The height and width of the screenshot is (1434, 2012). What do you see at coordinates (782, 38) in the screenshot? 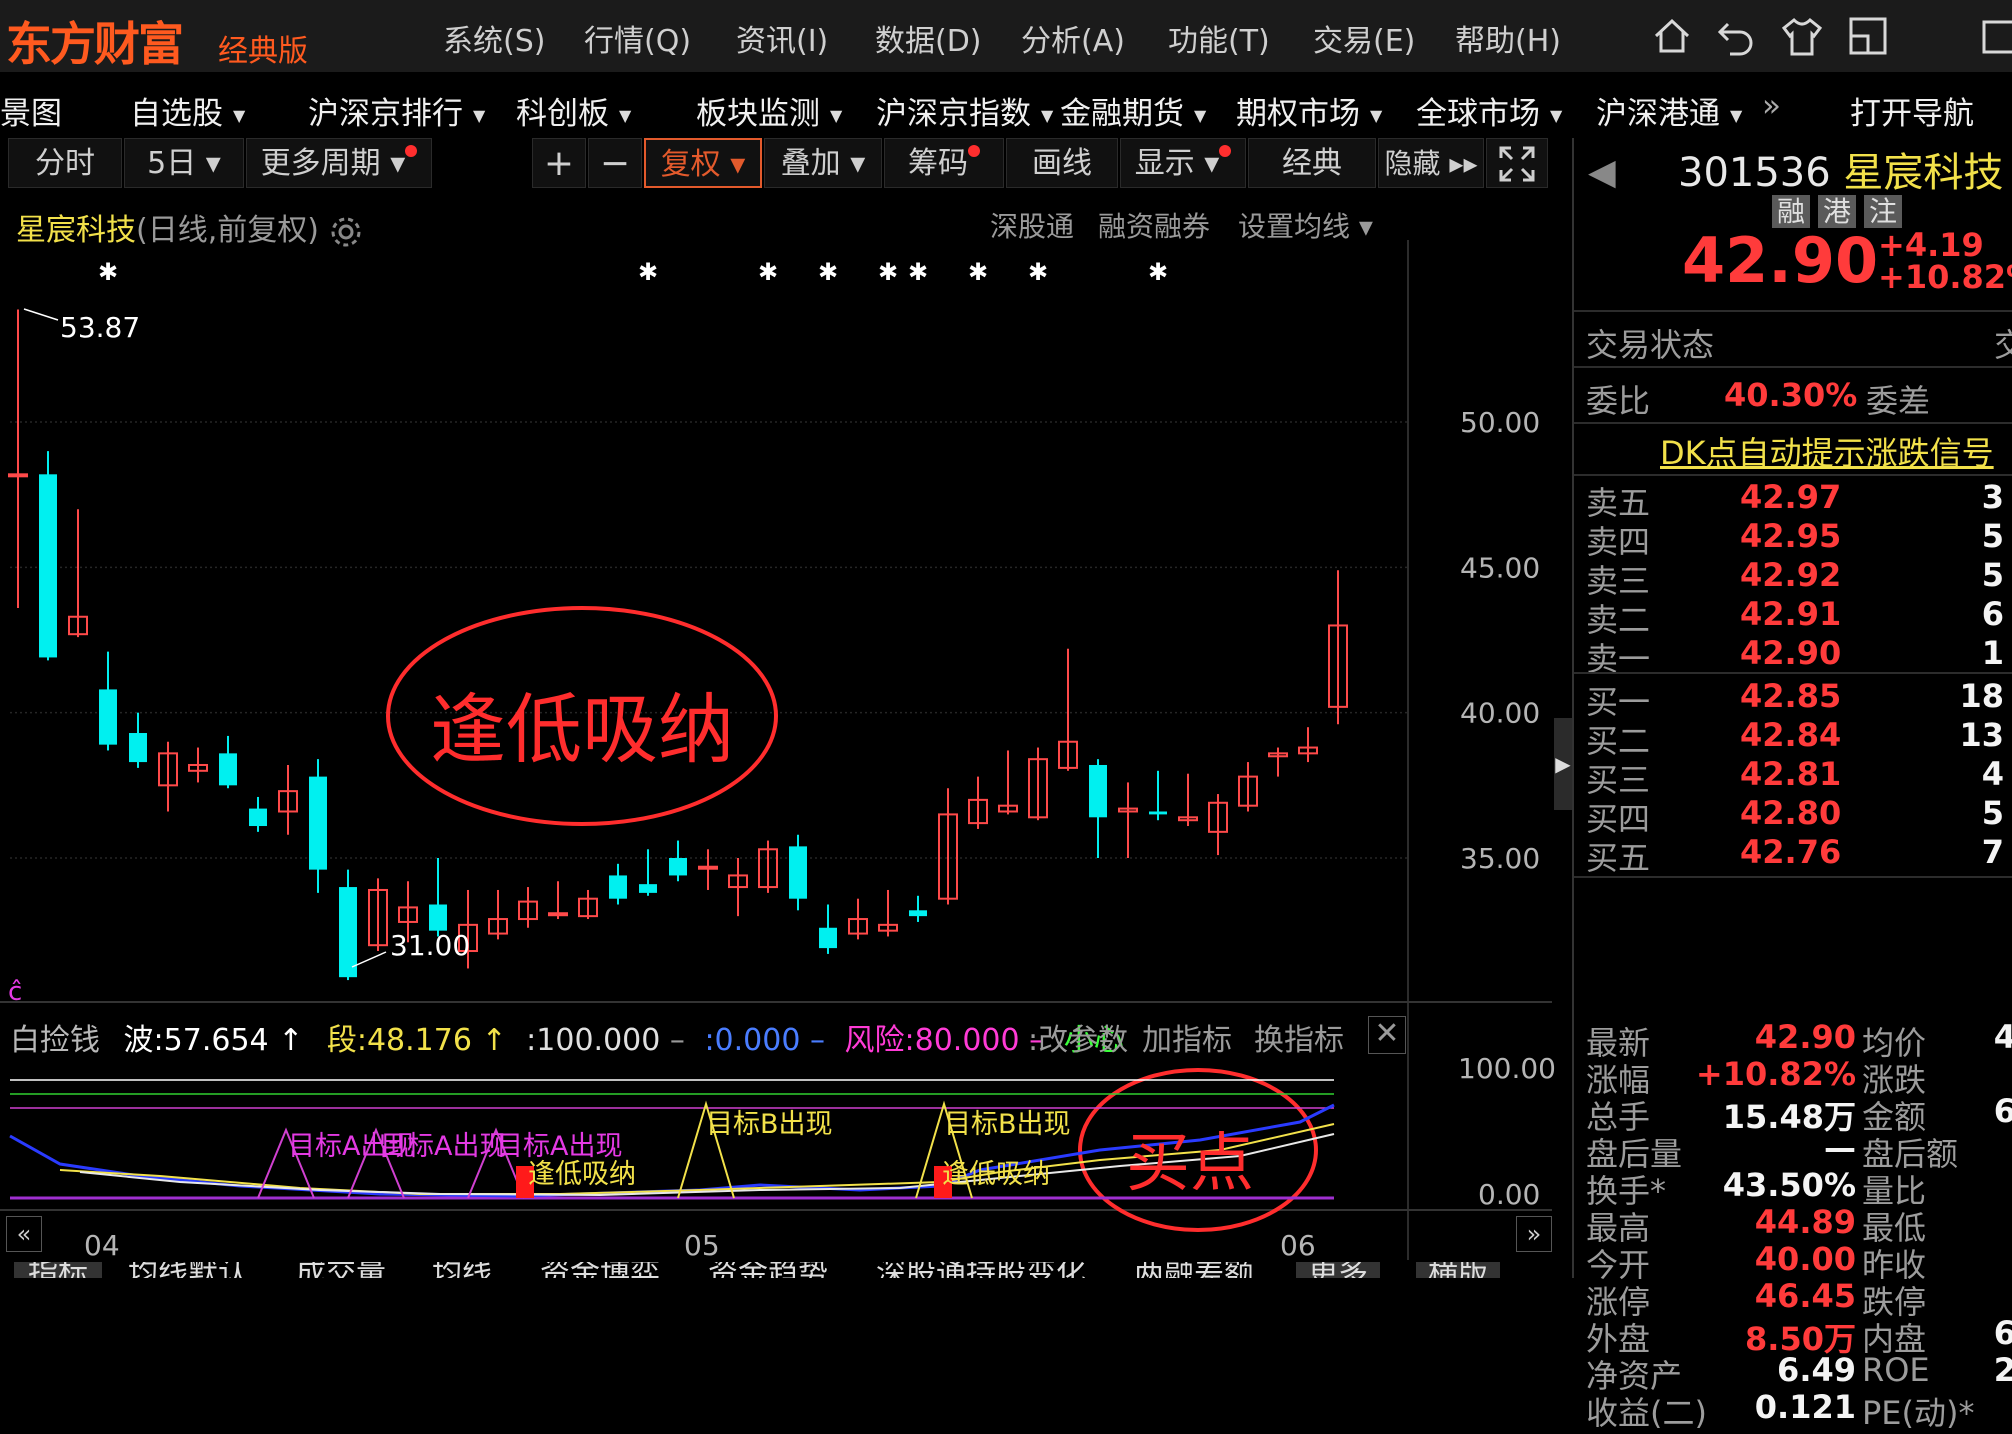
I see `menu-news: 资讯(I)` at bounding box center [782, 38].